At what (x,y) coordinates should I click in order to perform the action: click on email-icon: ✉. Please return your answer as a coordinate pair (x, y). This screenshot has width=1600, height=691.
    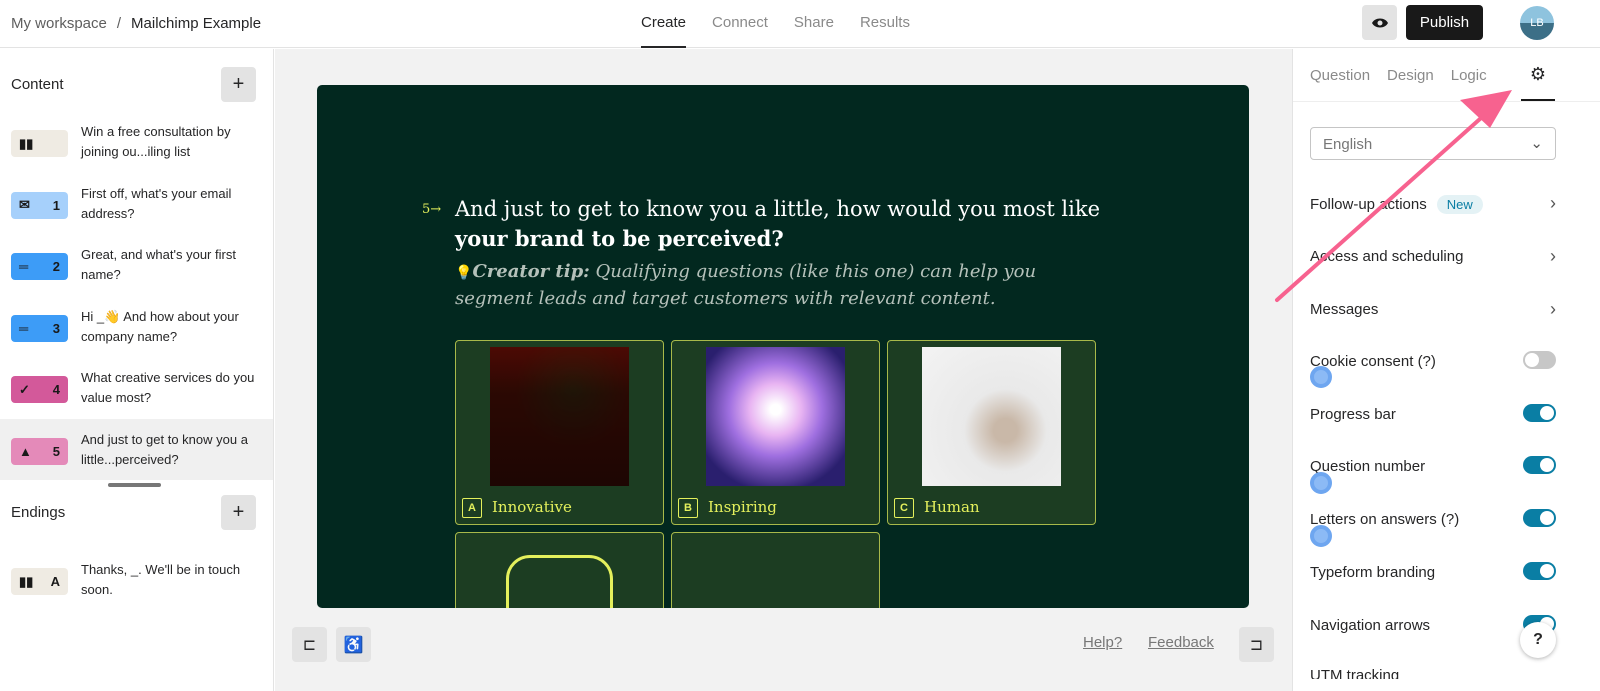
    Looking at the image, I should click on (24, 204).